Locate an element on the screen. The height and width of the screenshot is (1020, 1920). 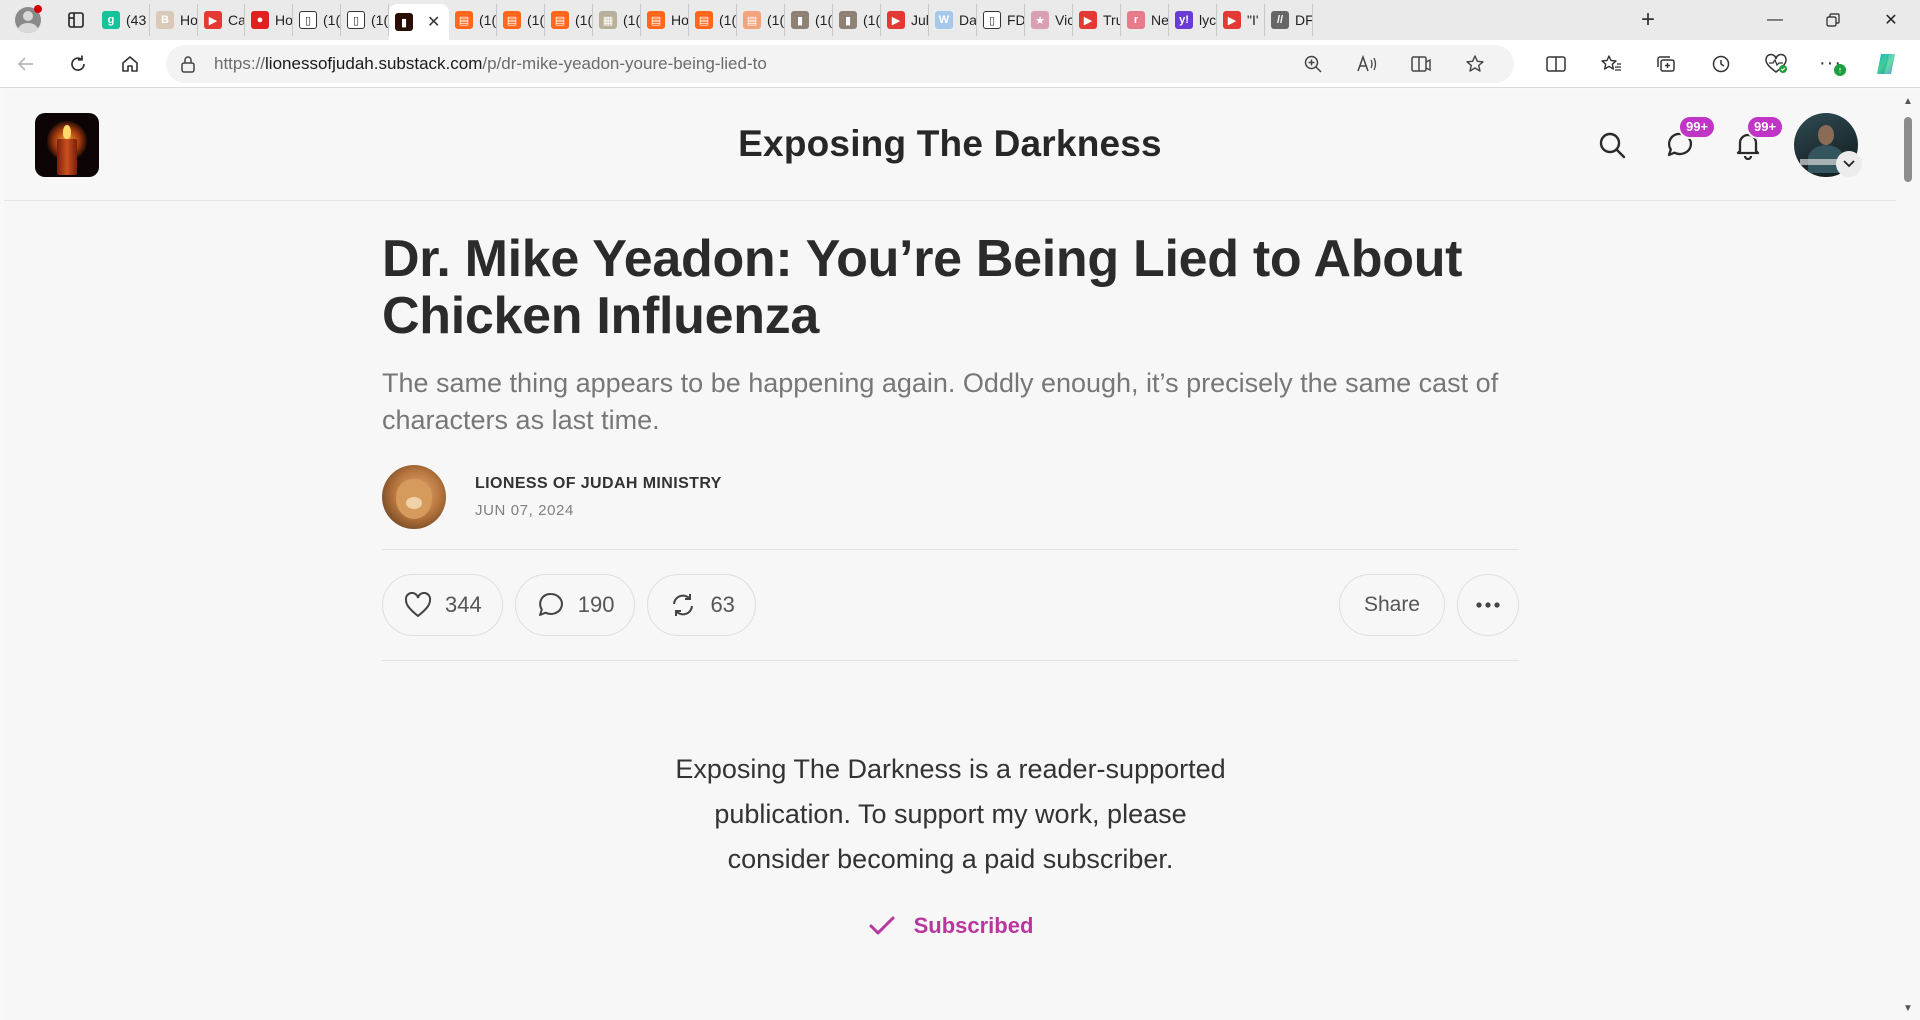
chat-button: 99+ is located at coordinates (1681, 145).